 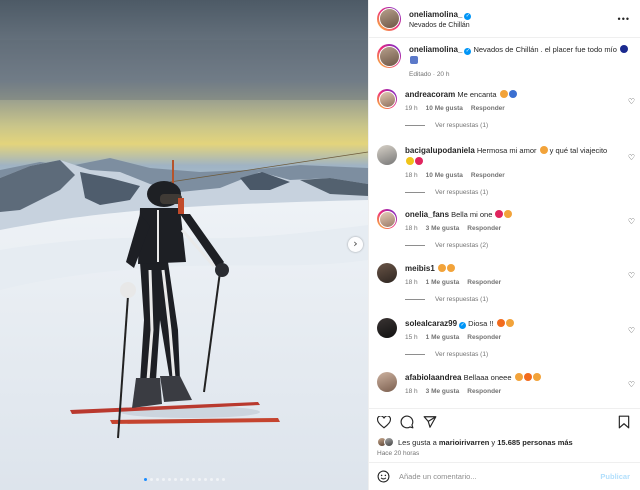 I want to click on likes-count: 15.685 personas más, so click(x=534, y=442).